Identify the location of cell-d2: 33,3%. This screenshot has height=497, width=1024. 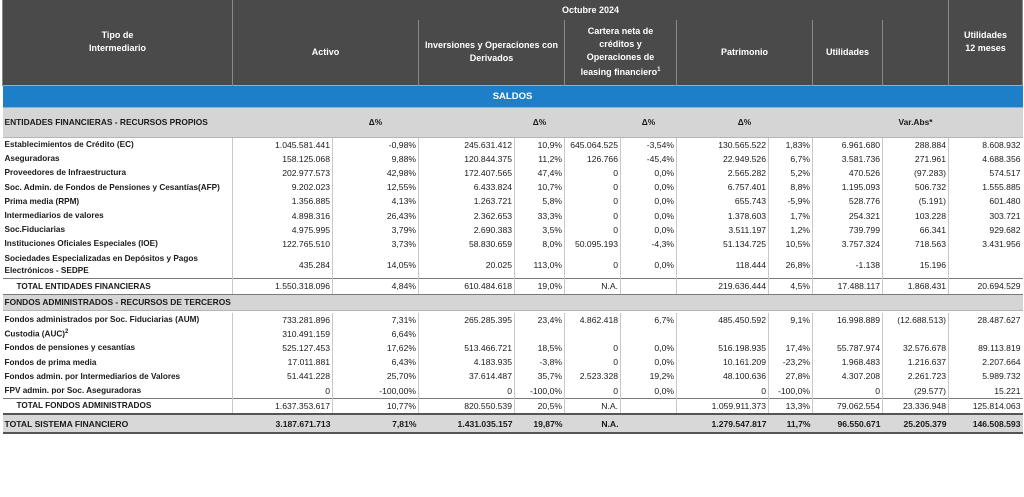
(539, 215).